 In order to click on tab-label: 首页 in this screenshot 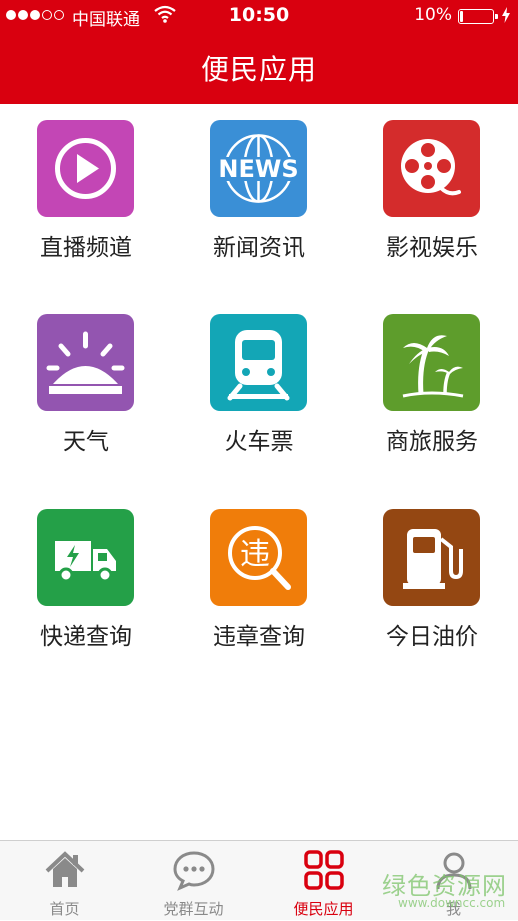, I will do `click(64, 909)`.